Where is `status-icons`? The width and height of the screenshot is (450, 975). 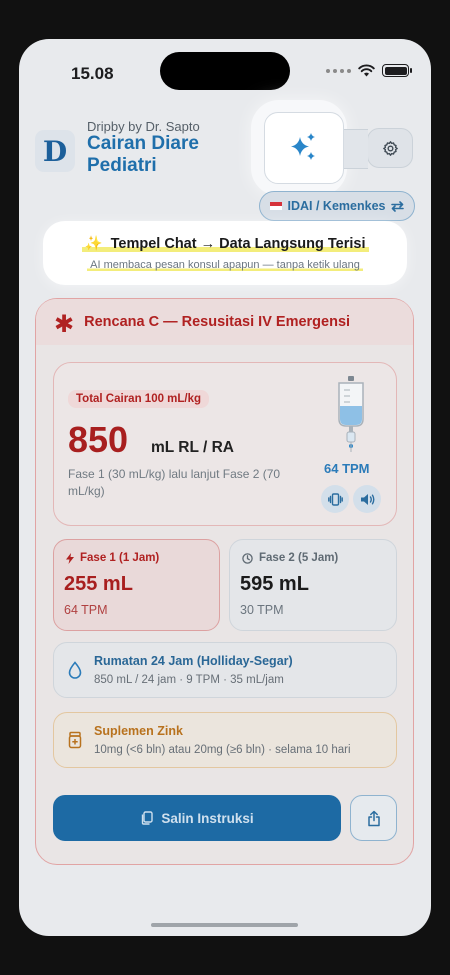 status-icons is located at coordinates (369, 70).